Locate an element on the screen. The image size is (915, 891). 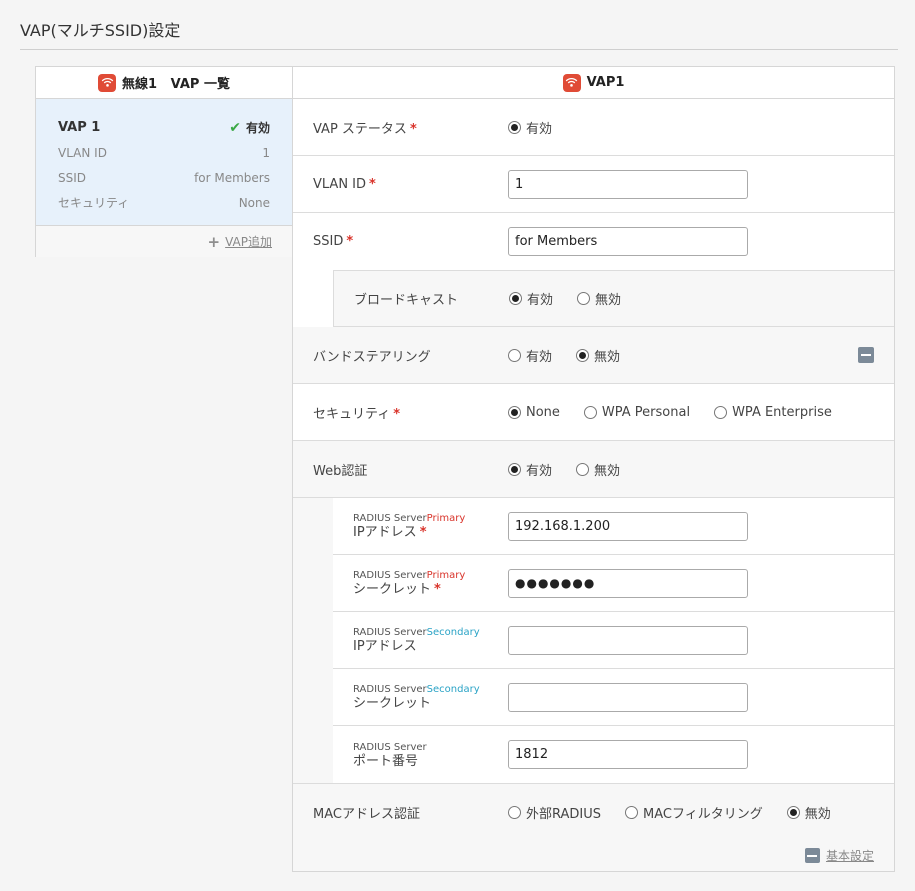
security-wpa-personal-radio: WPA Personal is located at coordinates (636, 412).